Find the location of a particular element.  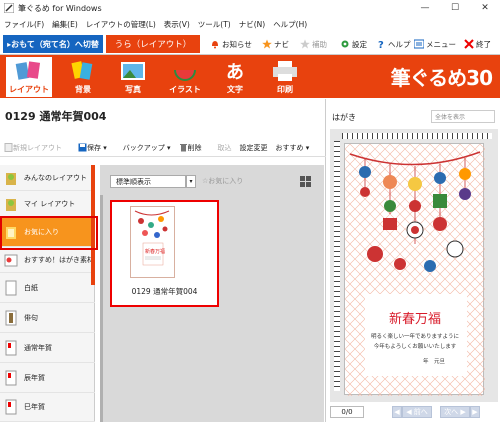

question-icon: ? is located at coordinates (381, 44).